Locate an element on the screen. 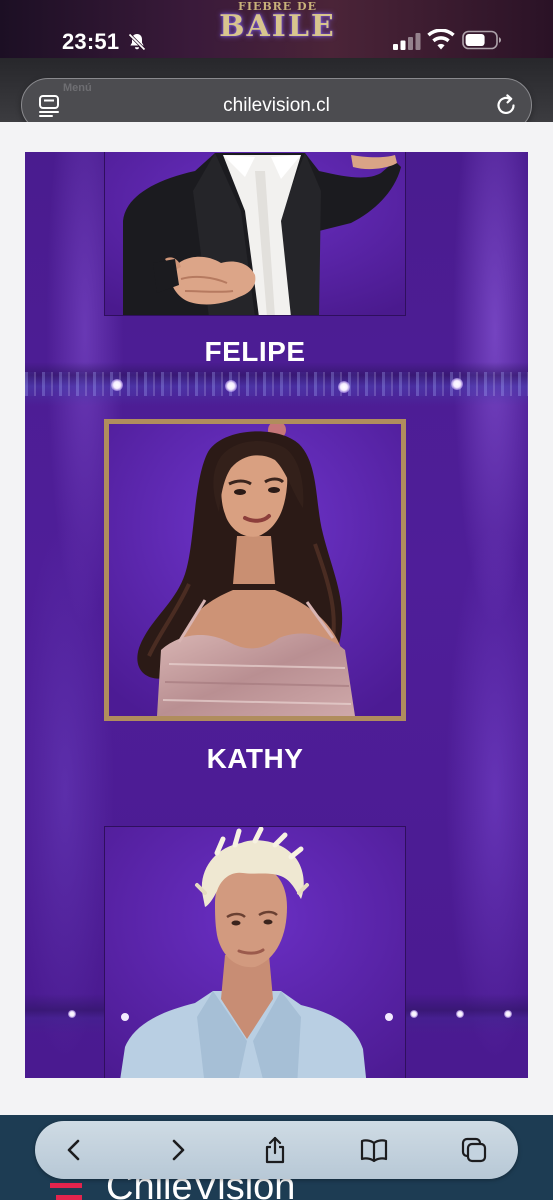 The image size is (553, 1200). bookmarks-icon is located at coordinates (374, 1151).